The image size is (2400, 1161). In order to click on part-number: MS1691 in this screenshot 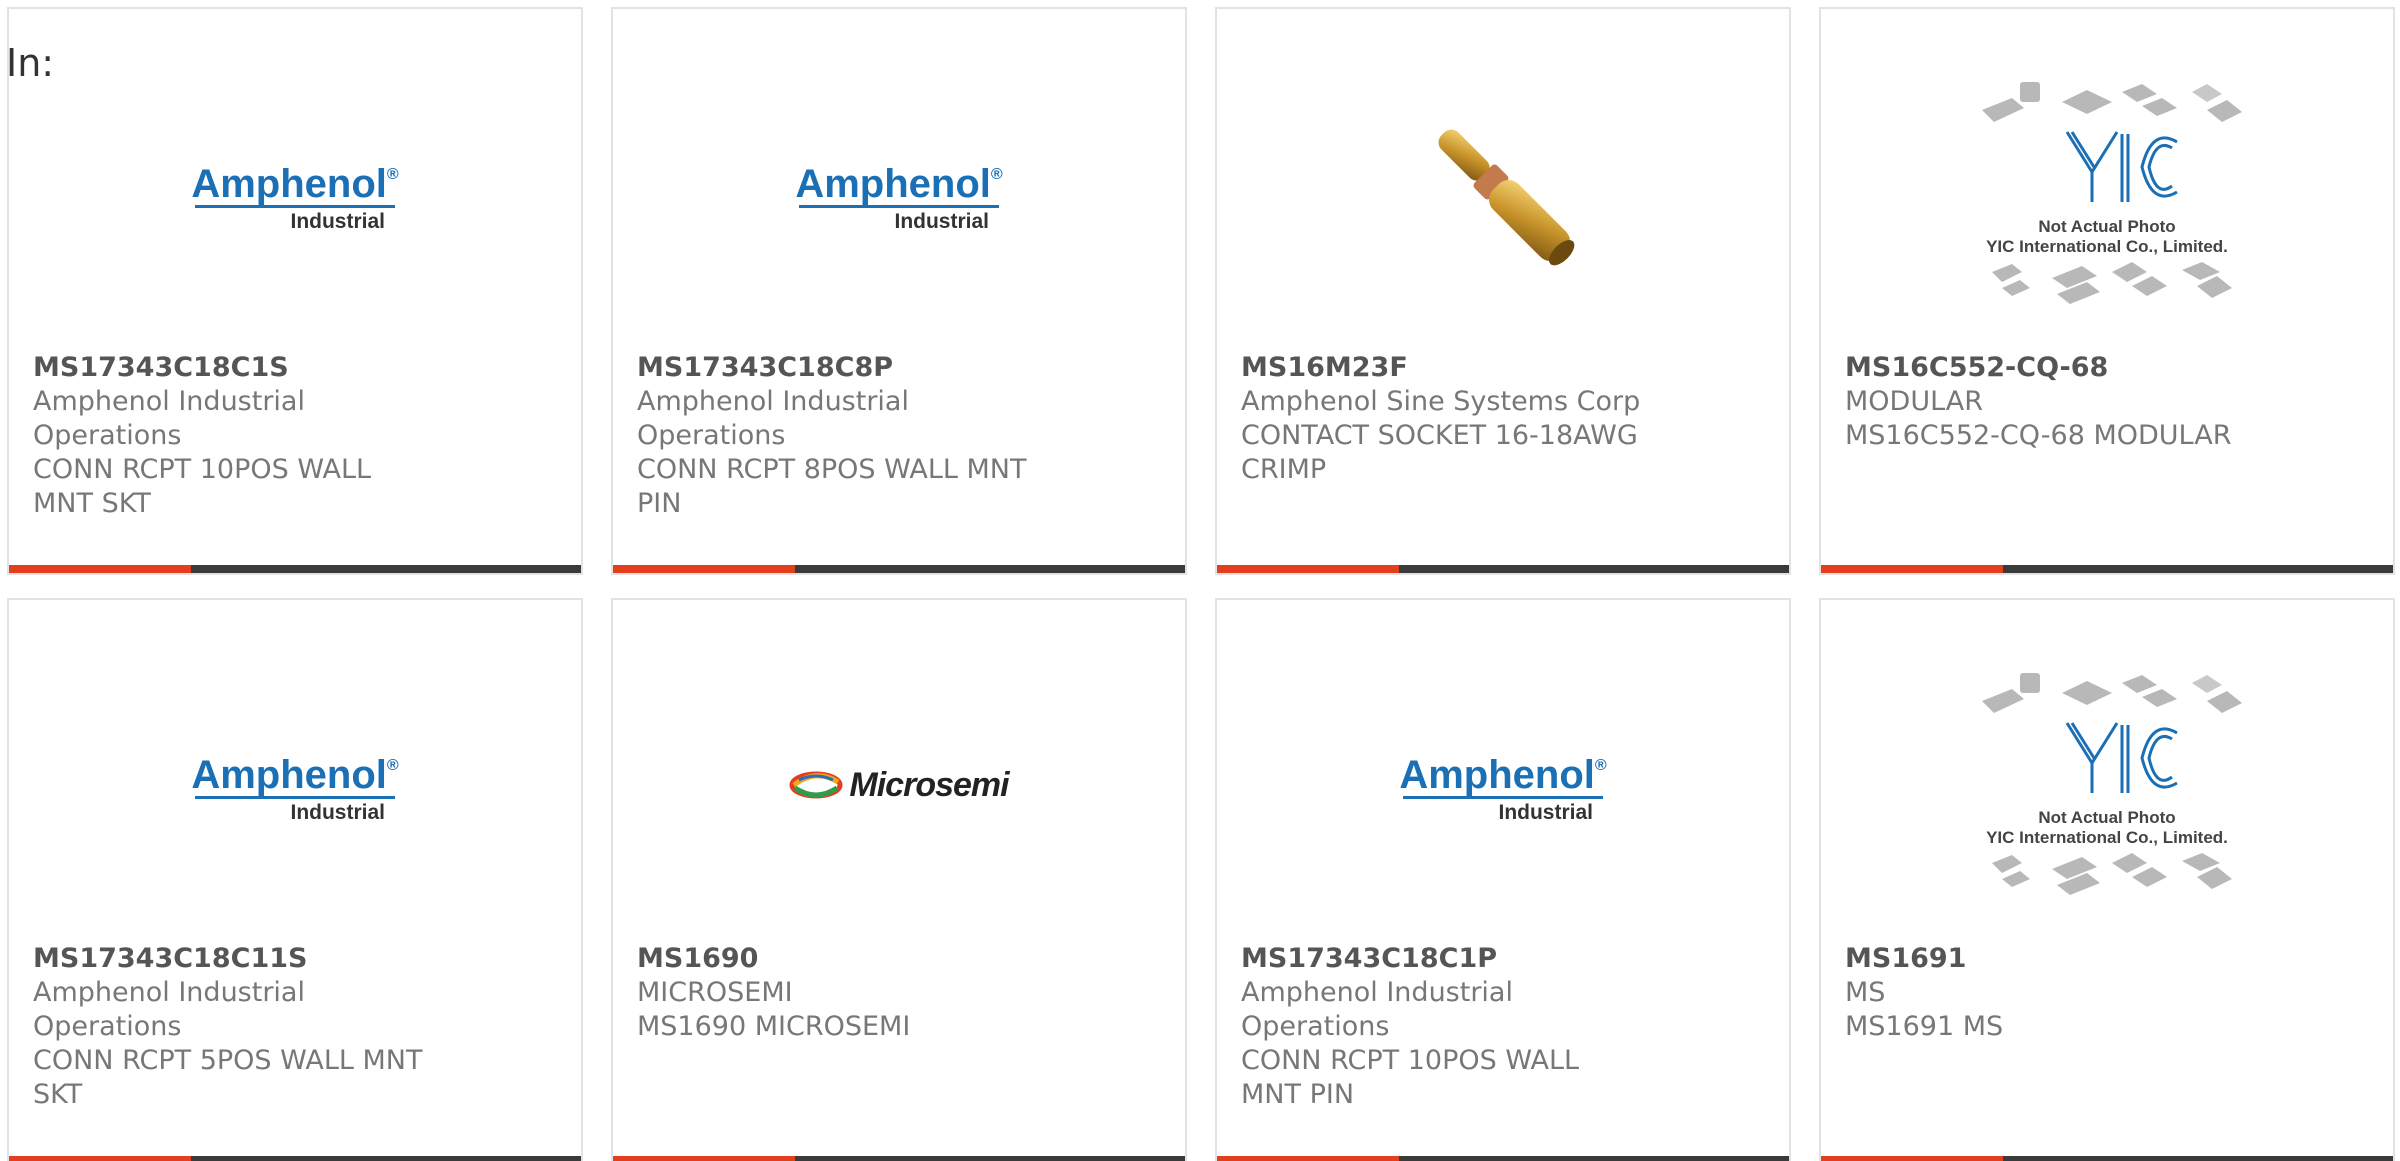, I will do `click(2045, 959)`.